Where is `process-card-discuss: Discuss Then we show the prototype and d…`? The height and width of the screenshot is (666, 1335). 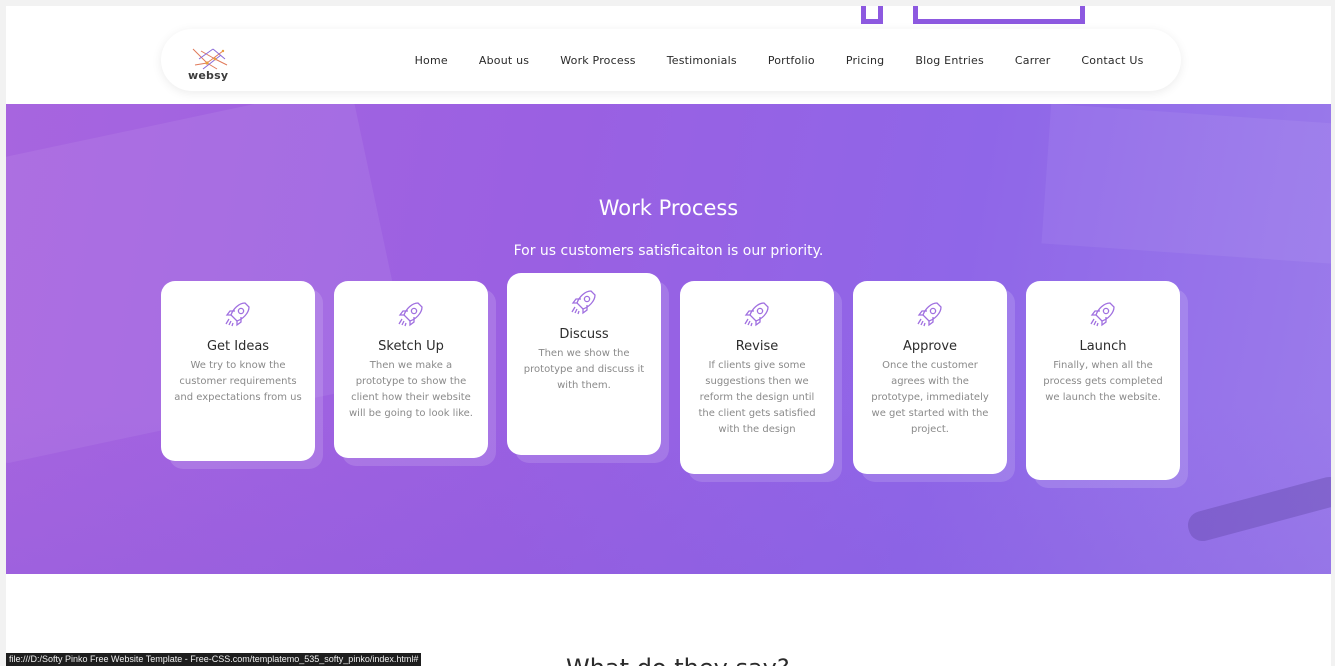
process-card-discuss: Discuss Then we show the prototype and d… is located at coordinates (588, 368).